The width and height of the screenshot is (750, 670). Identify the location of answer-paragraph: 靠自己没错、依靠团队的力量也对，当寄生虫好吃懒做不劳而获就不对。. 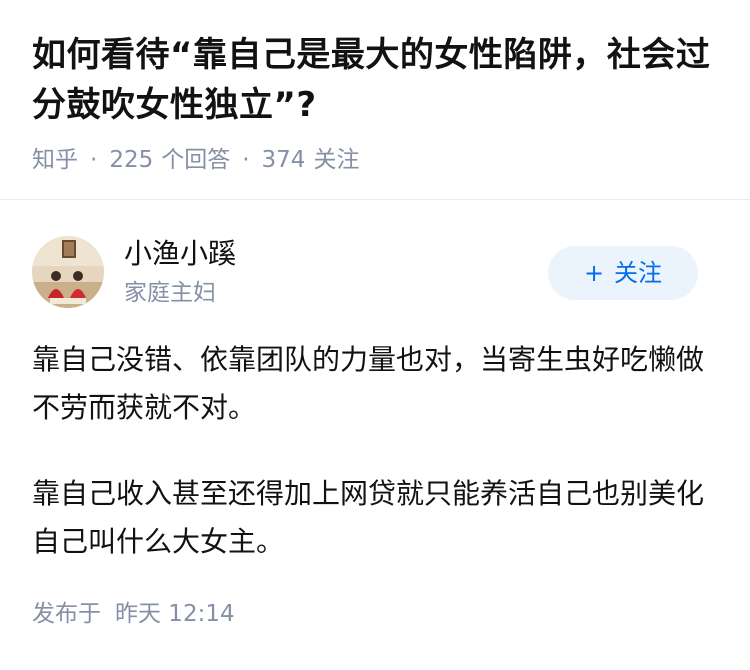
(368, 383).